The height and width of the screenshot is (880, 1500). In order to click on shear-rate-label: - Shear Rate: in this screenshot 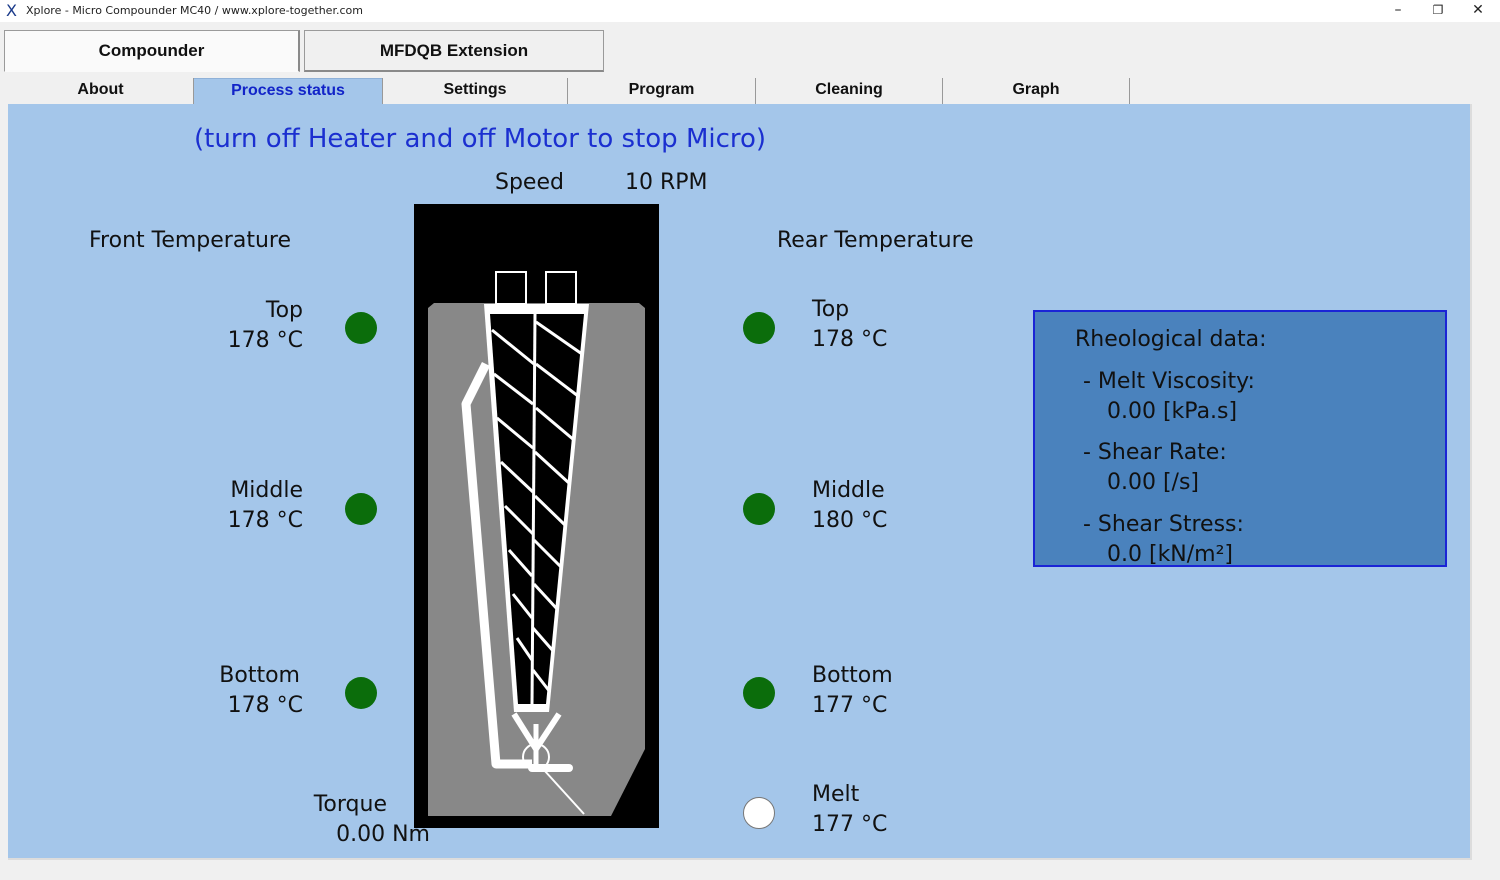, I will do `click(1155, 452)`.